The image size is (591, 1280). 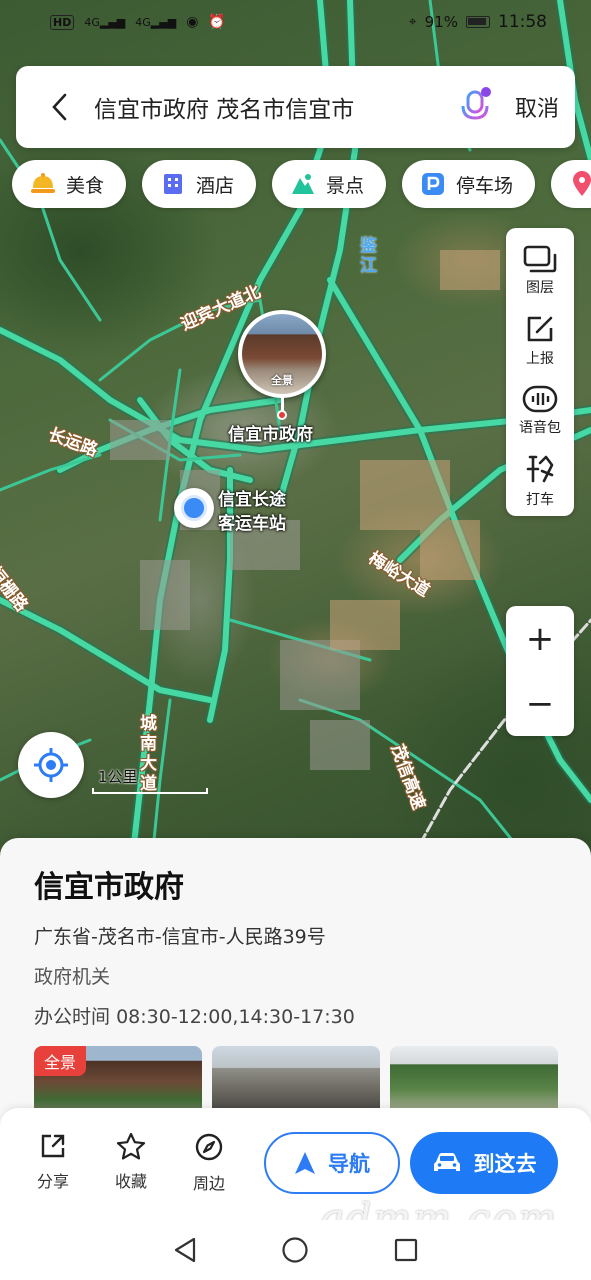 I want to click on tool-taxi-label: 打车, so click(x=540, y=500).